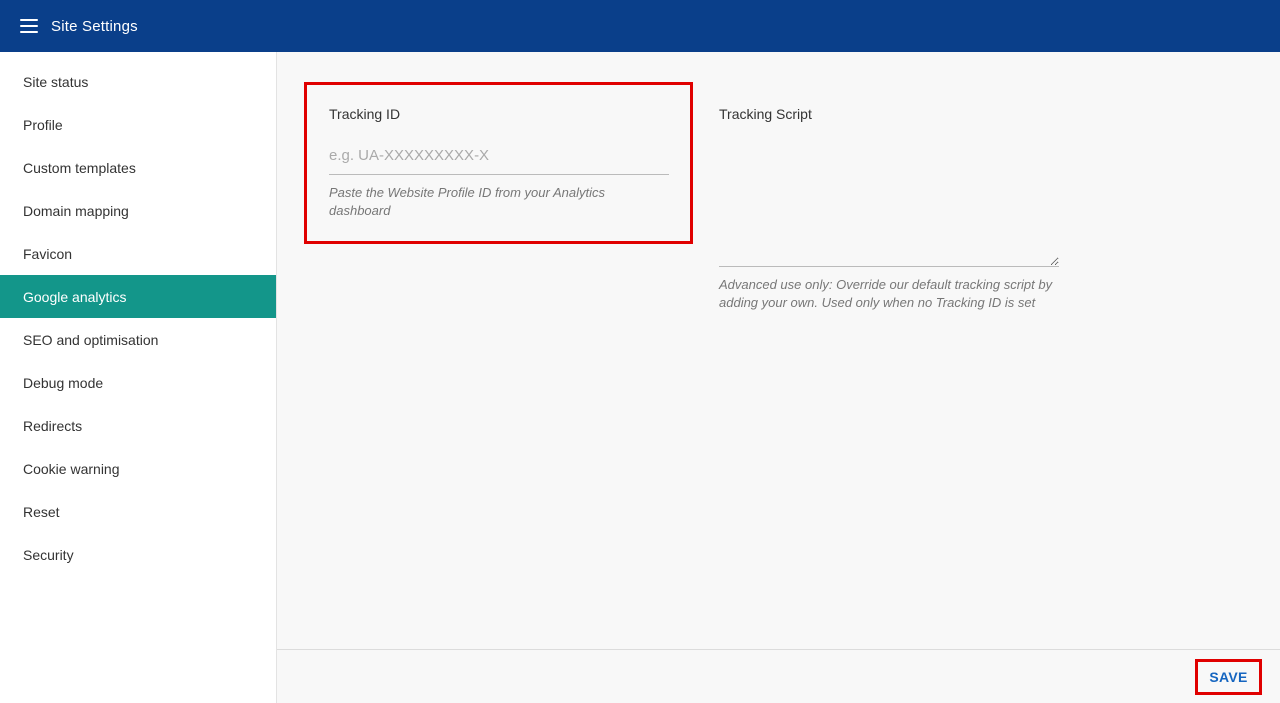 Image resolution: width=1280 pixels, height=703 pixels. What do you see at coordinates (29, 26) in the screenshot?
I see `hamburger-menu-icon` at bounding box center [29, 26].